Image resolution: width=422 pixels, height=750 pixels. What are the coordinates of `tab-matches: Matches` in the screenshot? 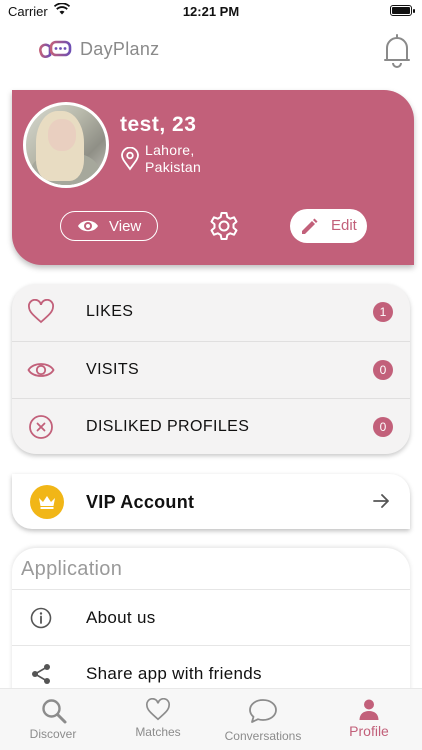 It's located at (158, 719).